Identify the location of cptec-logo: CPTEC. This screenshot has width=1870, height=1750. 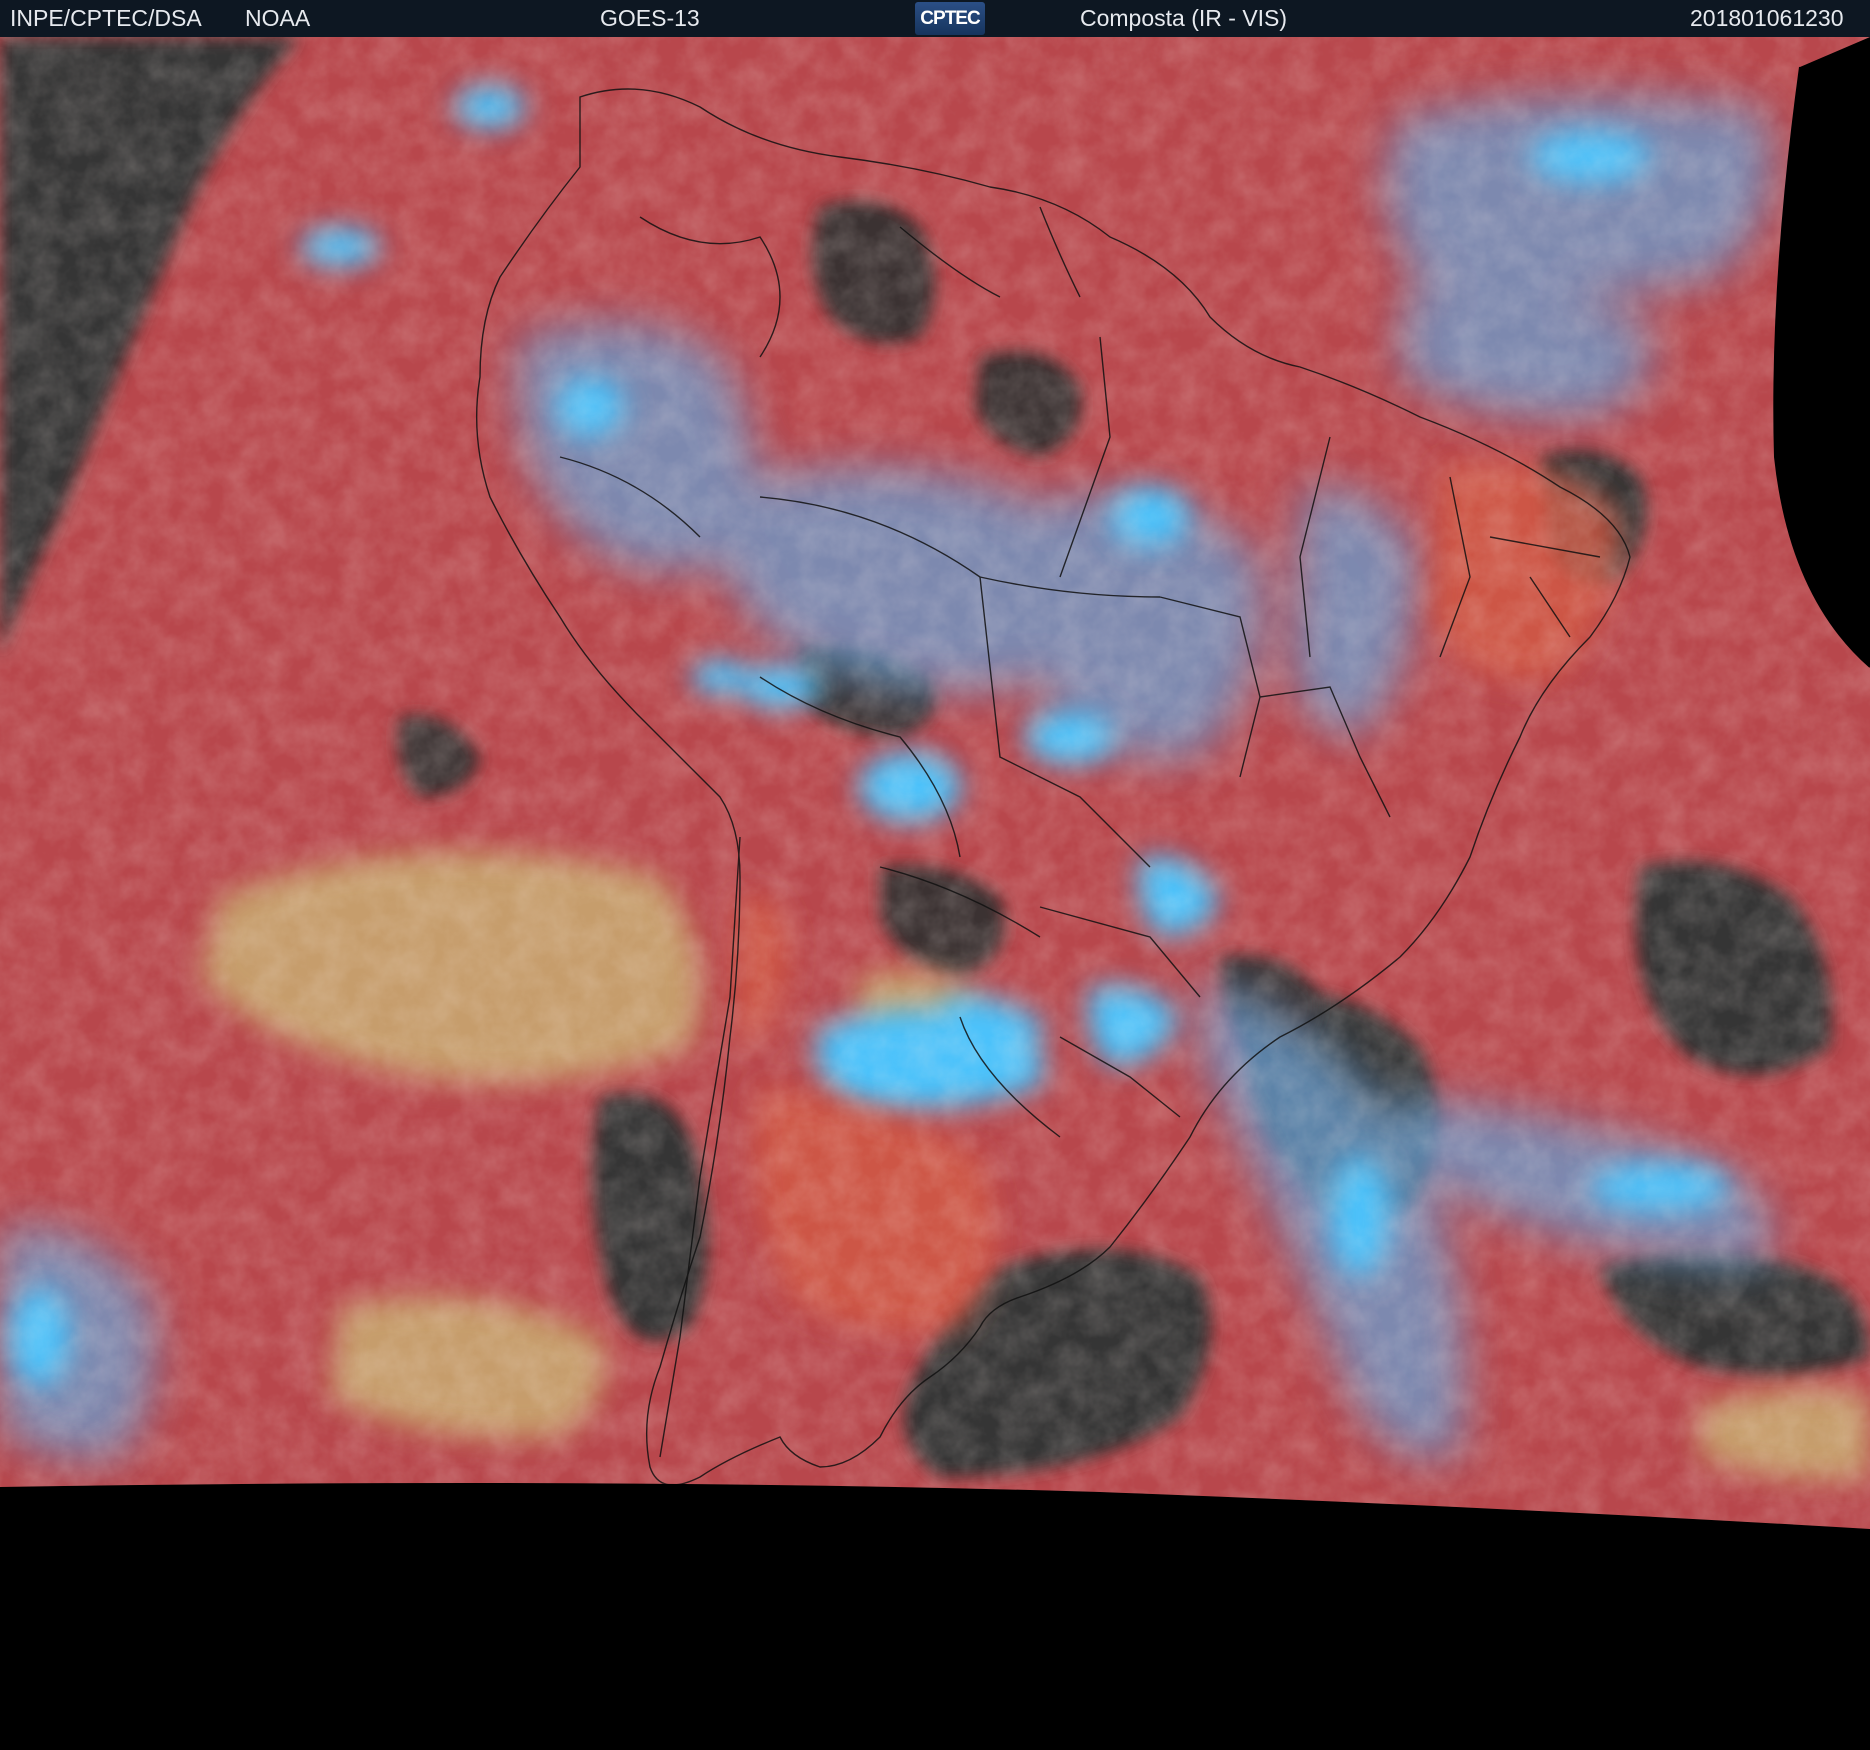
(950, 18).